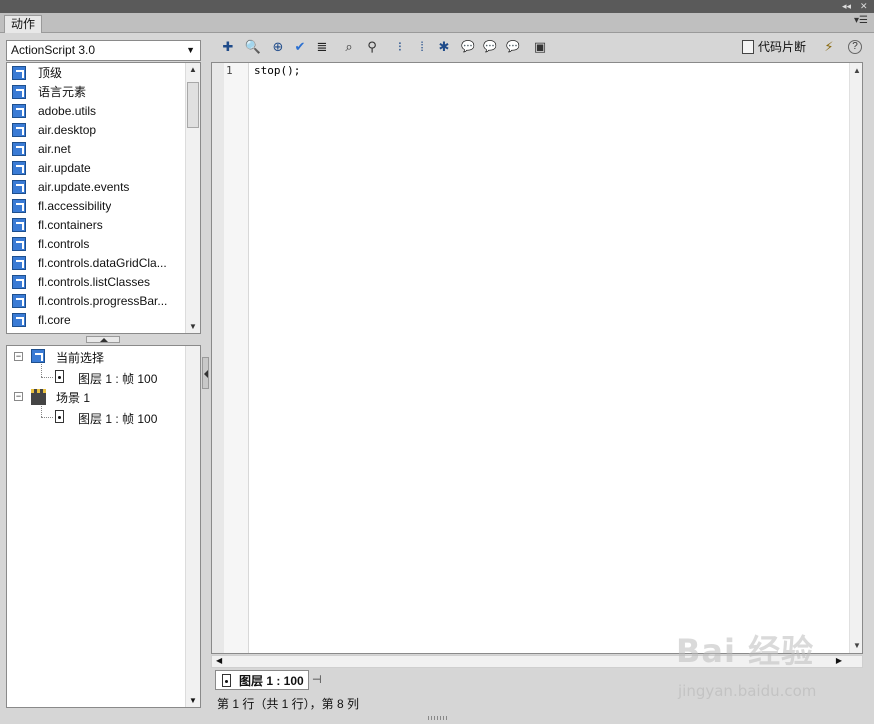 The width and height of the screenshot is (874, 724). I want to click on resize-grip, so click(438, 718).